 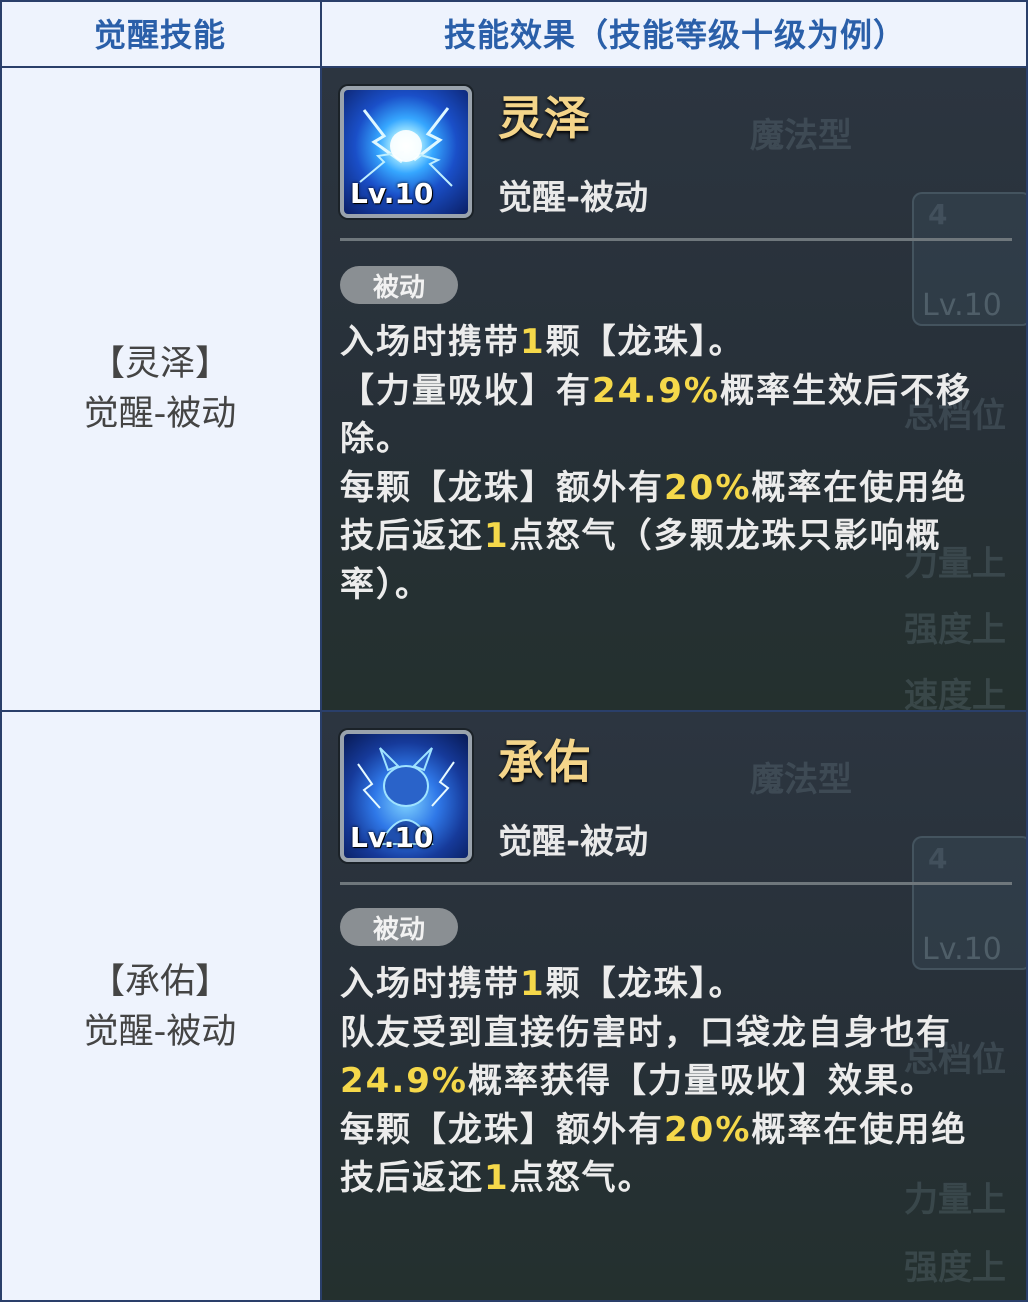 What do you see at coordinates (161, 33) in the screenshot?
I see `header-awaken-skill: 觉醒技能` at bounding box center [161, 33].